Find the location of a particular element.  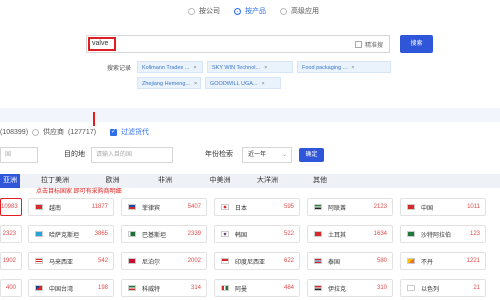

origin-country-input: 国 is located at coordinates (19, 155).